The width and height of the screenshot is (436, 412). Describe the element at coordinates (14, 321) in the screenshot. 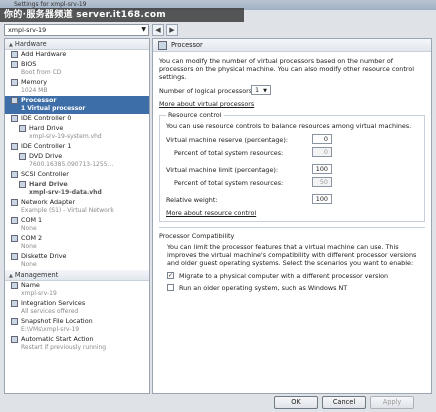

I see `snapshot-folder-icon` at that location.